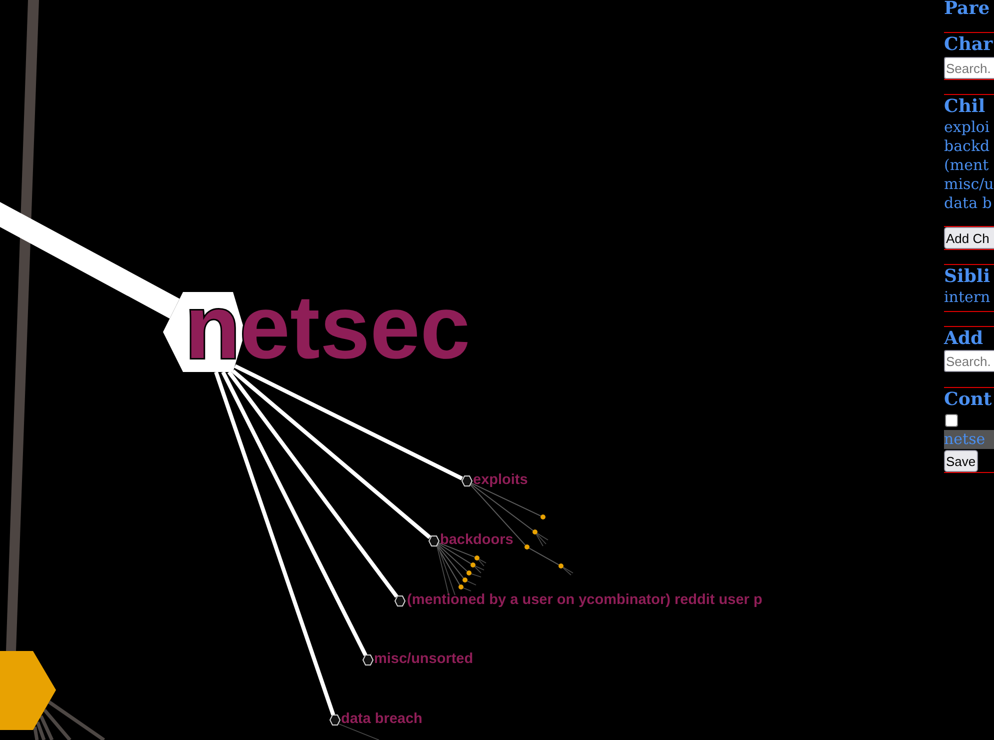 Image resolution: width=994 pixels, height=740 pixels. What do you see at coordinates (969, 238) in the screenshot?
I see `add-child-button: Add Ch` at bounding box center [969, 238].